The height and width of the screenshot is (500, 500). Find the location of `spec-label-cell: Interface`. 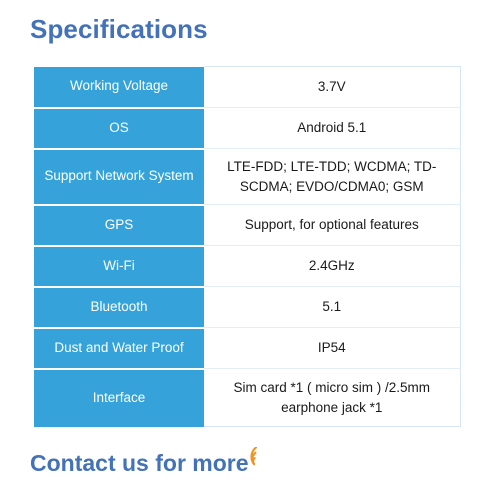

spec-label-cell: Interface is located at coordinates (119, 397).